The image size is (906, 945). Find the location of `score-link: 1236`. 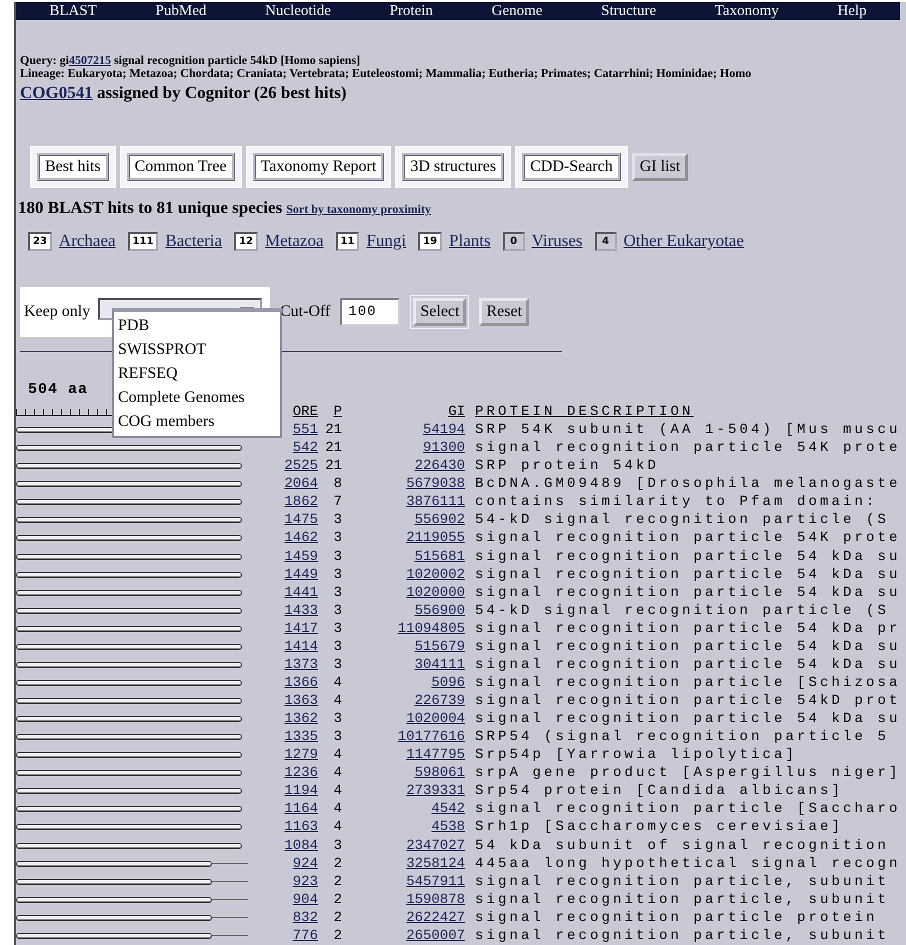

score-link: 1236 is located at coordinates (301, 773).